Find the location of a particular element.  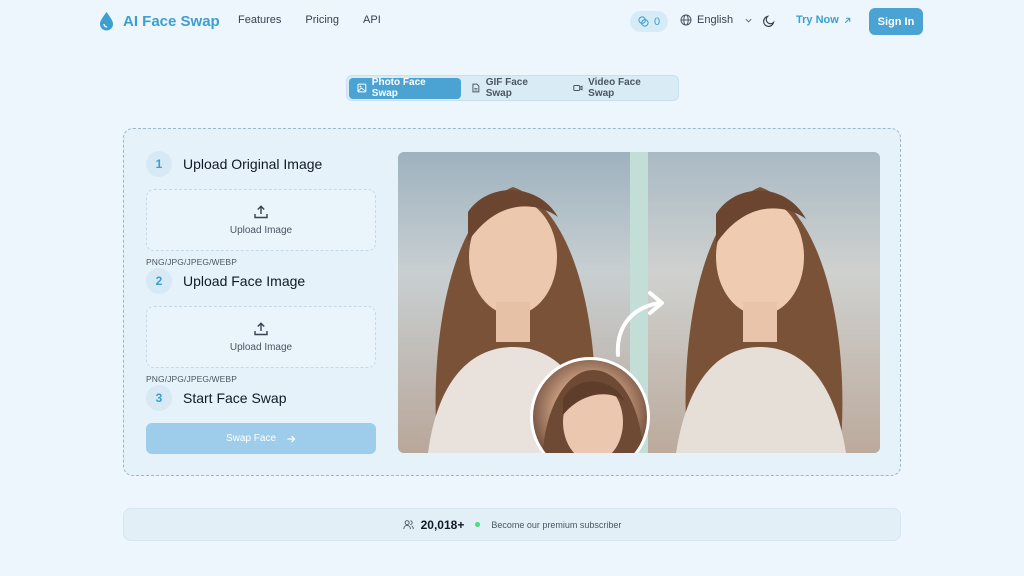

credits-badge: 0 is located at coordinates (649, 21).